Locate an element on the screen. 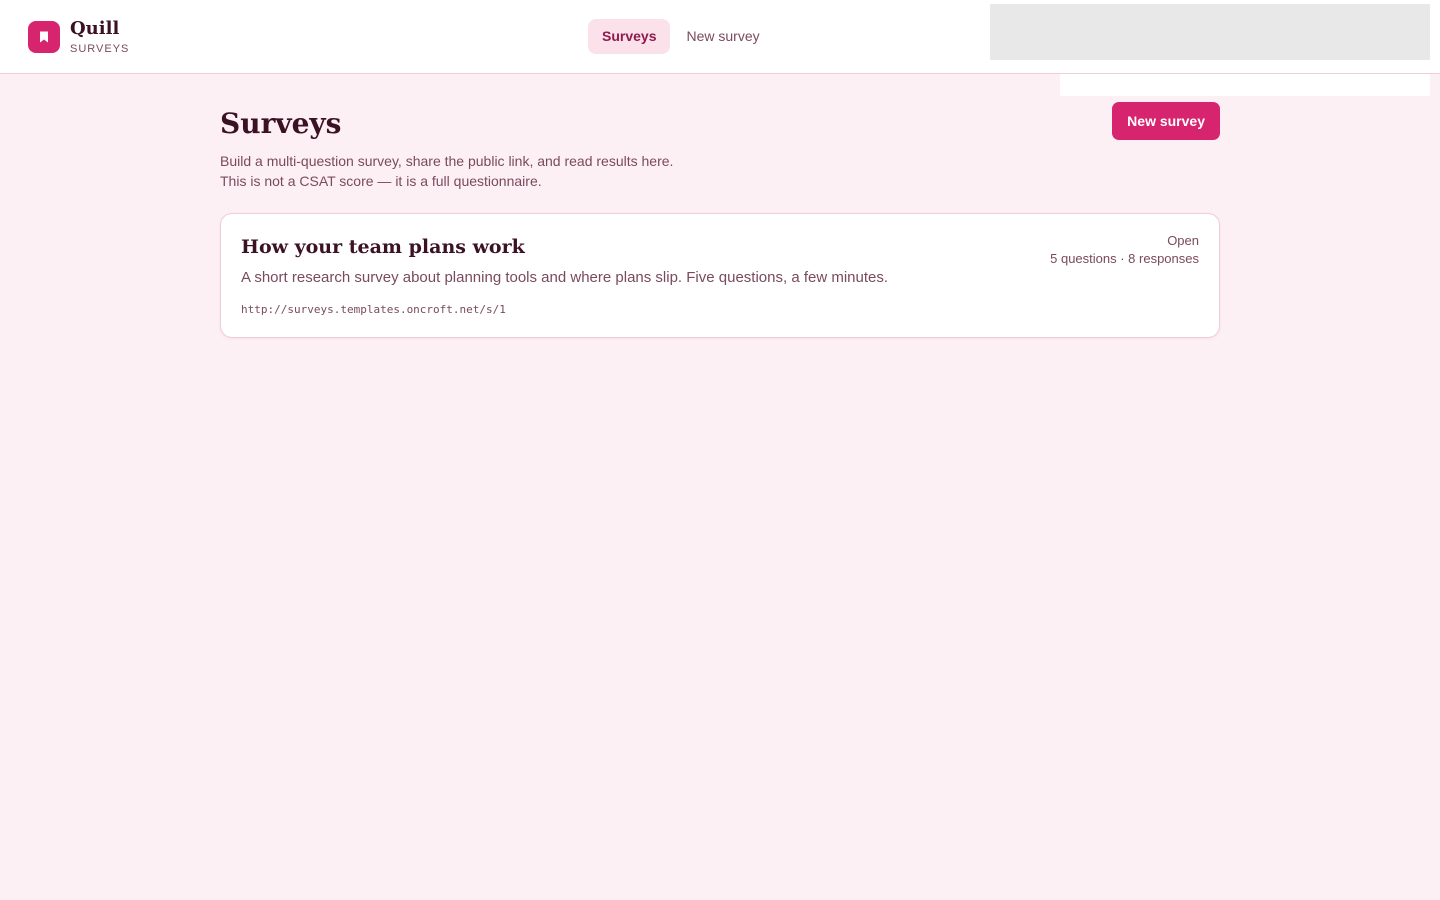 The height and width of the screenshot is (900, 1440). top-bar: Quill SURVEYS Surveys New survey is located at coordinates (720, 37).